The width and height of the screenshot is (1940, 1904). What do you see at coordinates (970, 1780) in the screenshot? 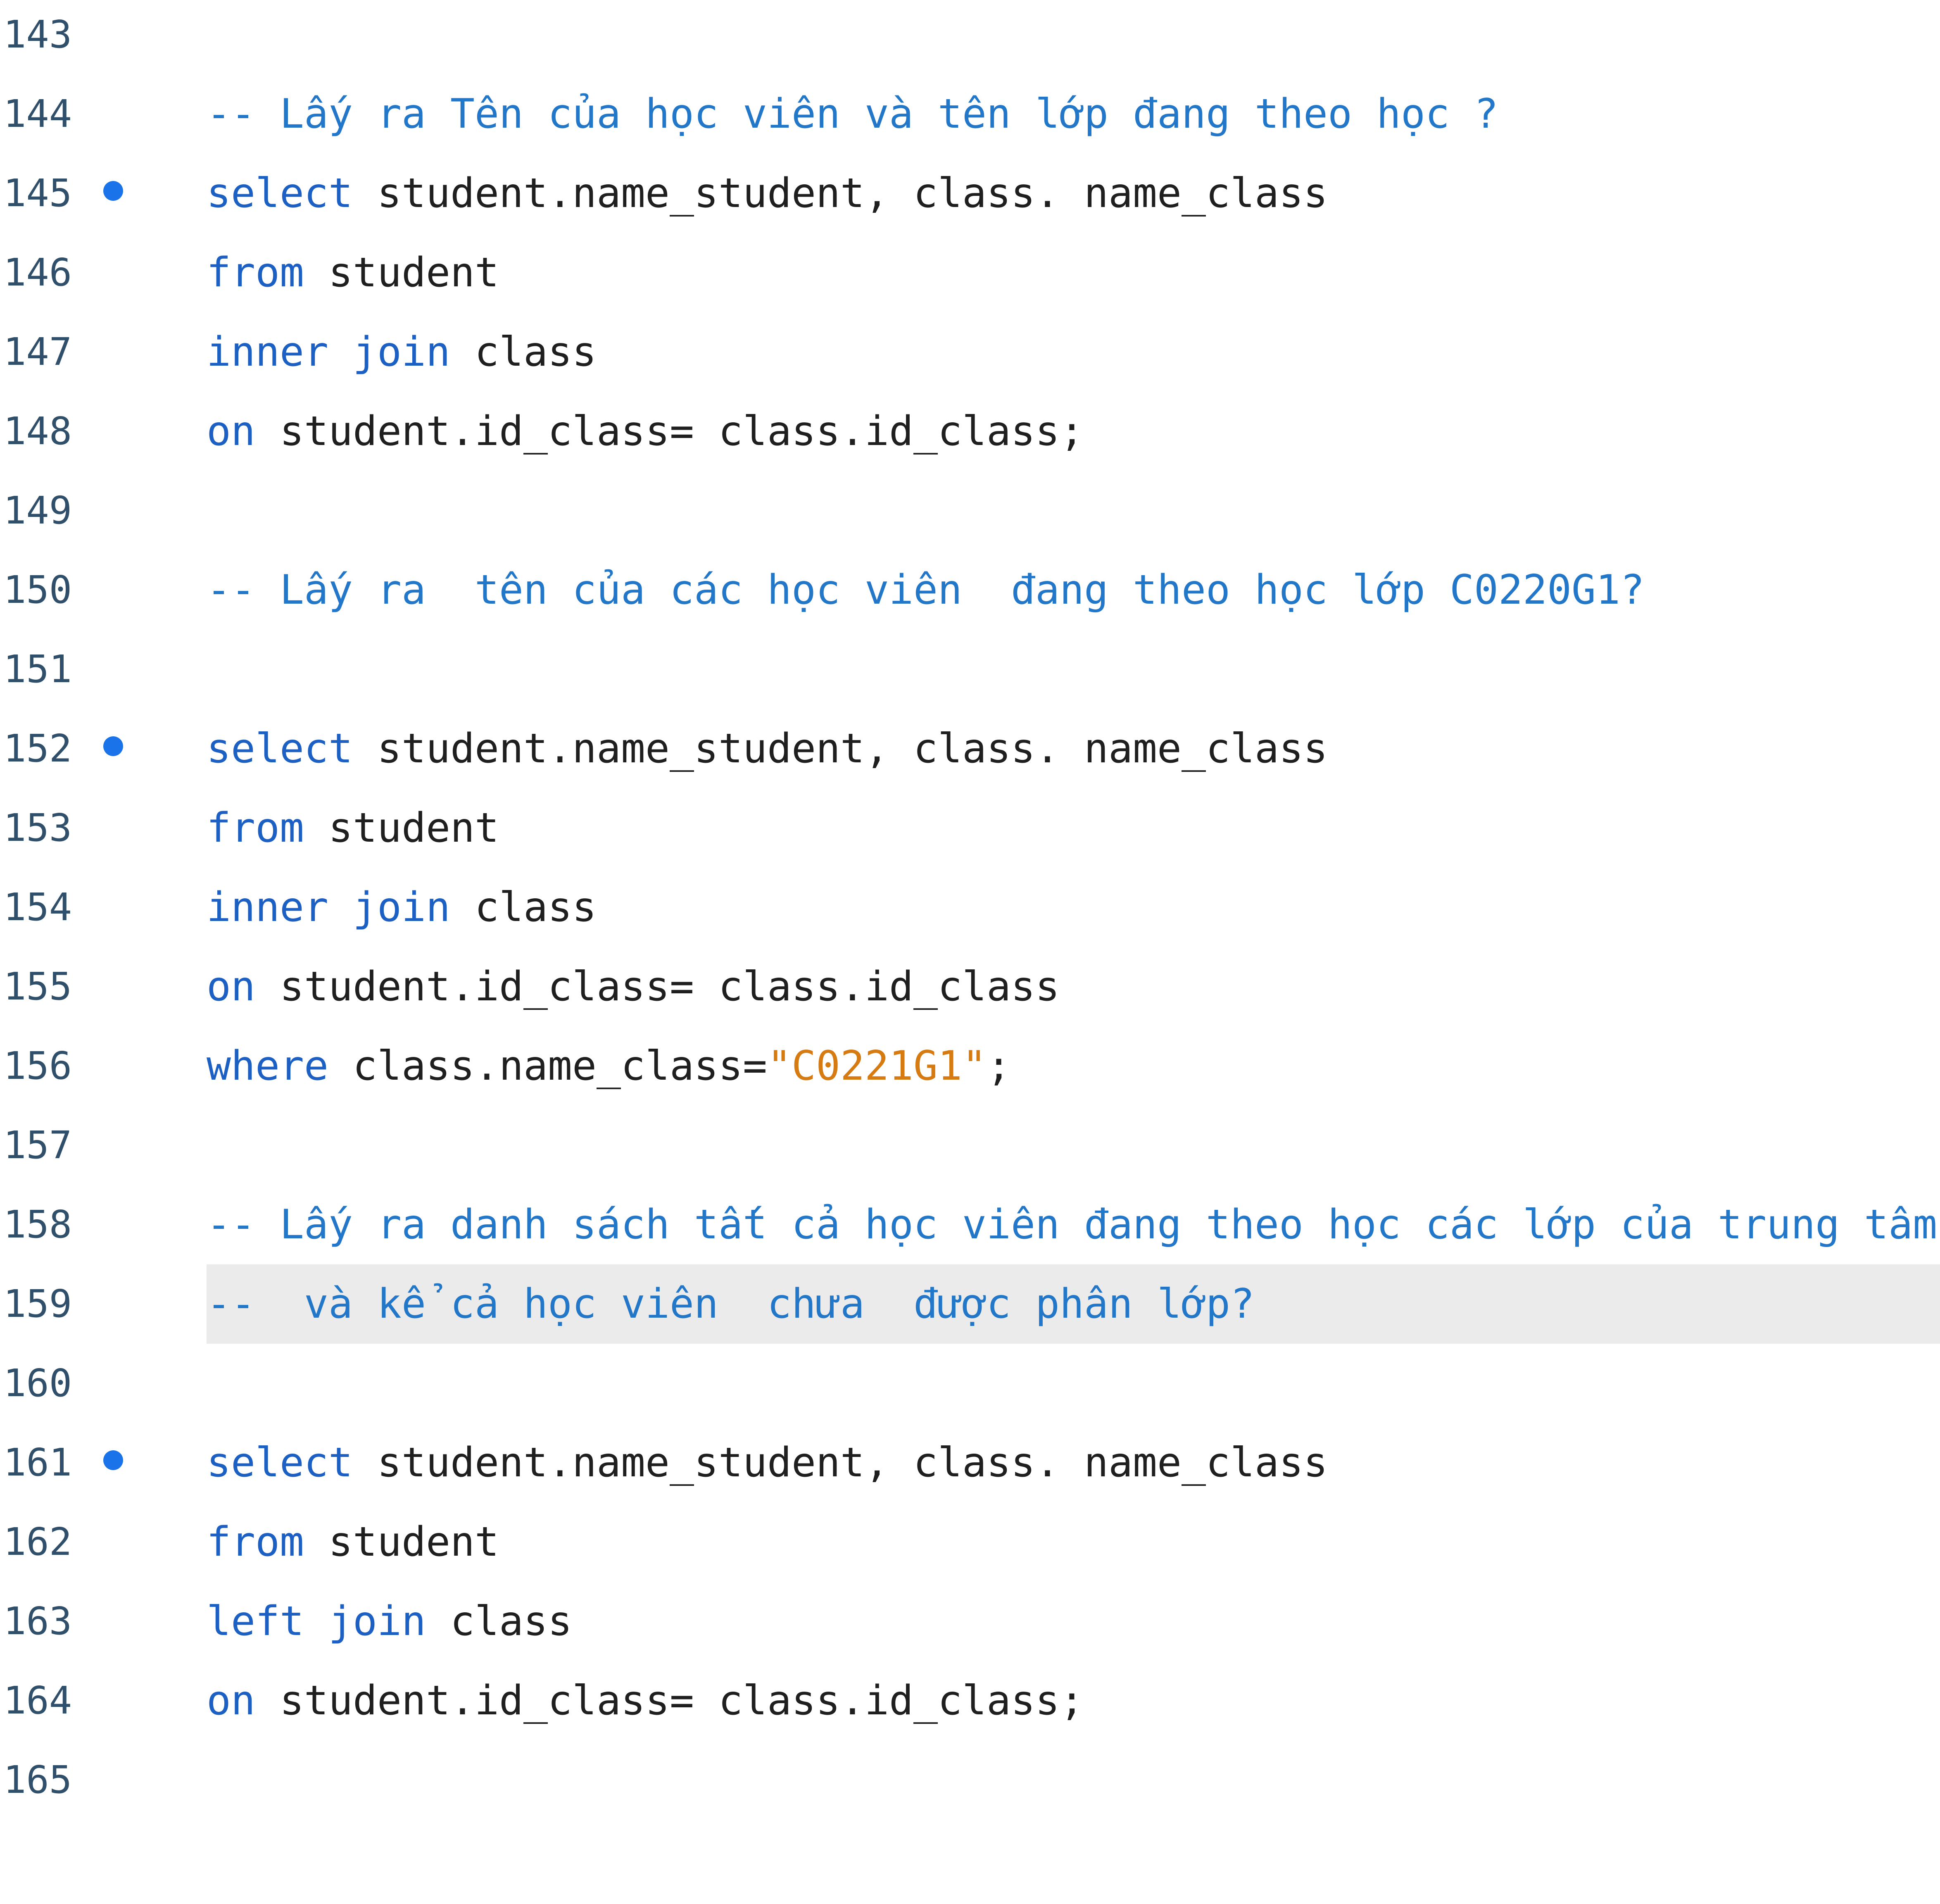
I see `code-line: 165` at bounding box center [970, 1780].